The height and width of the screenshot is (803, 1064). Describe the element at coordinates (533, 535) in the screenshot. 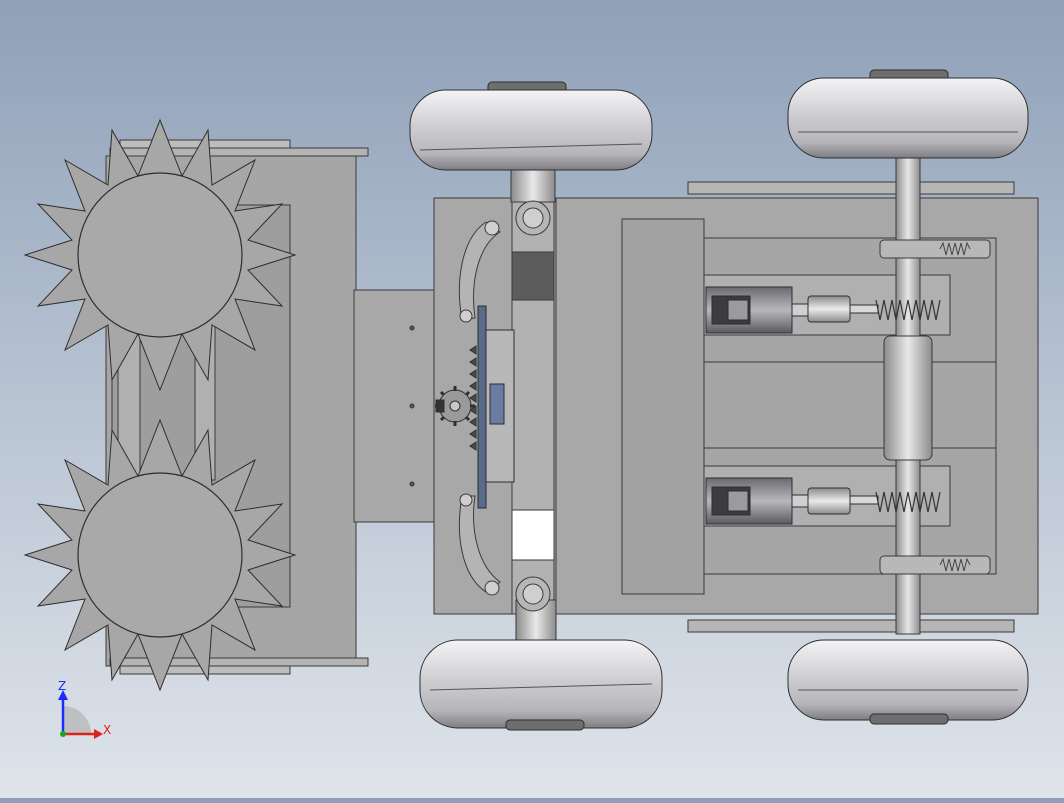

I see `white-block` at that location.